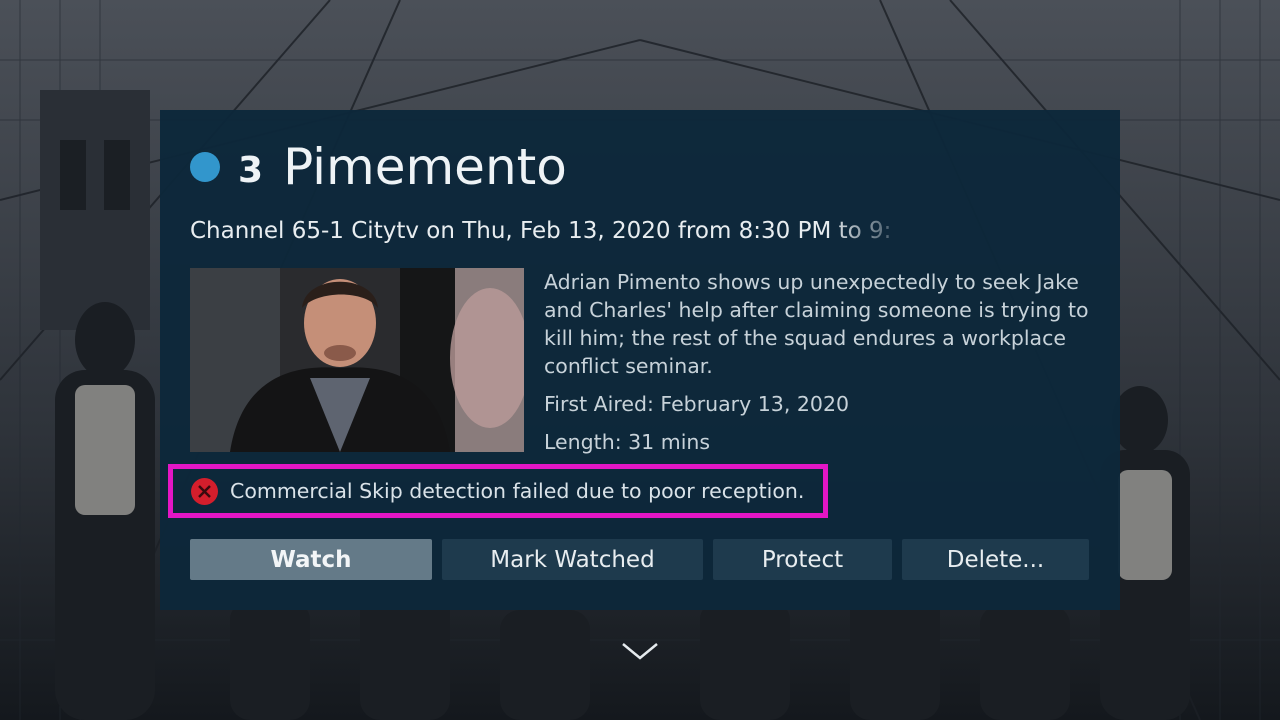  What do you see at coordinates (640, 651) in the screenshot?
I see `chevron-down-icon` at bounding box center [640, 651].